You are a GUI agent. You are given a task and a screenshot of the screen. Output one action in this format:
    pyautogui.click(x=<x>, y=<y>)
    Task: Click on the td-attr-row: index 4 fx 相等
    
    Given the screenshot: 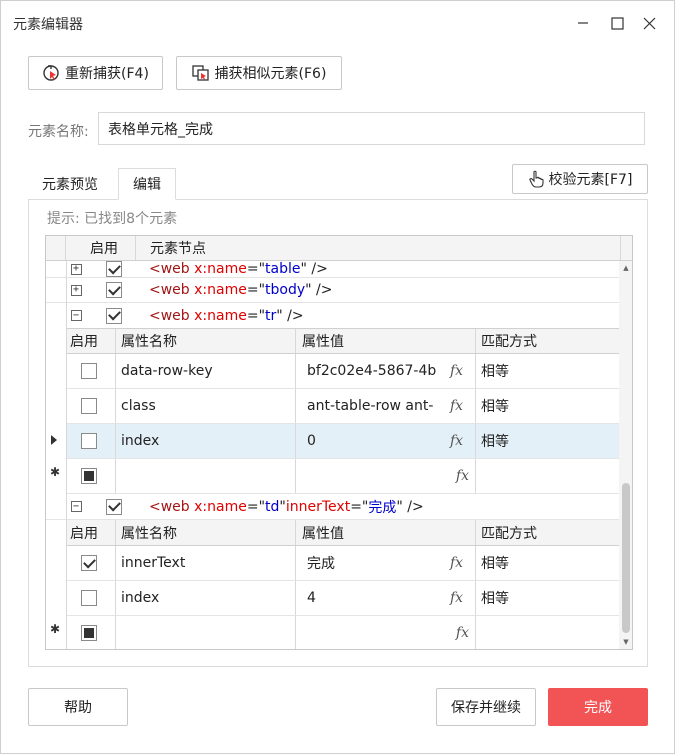 What is the action you would take?
    pyautogui.click(x=342, y=598)
    